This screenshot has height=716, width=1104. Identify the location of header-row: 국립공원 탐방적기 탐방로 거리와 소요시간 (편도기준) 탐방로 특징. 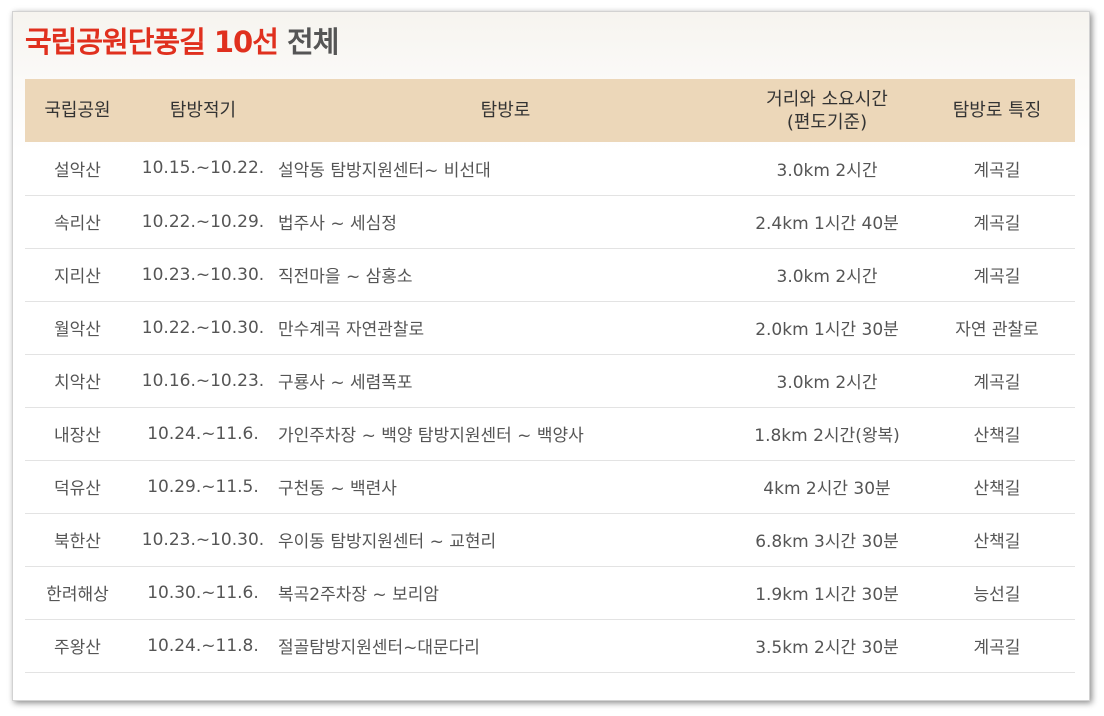
(550, 110).